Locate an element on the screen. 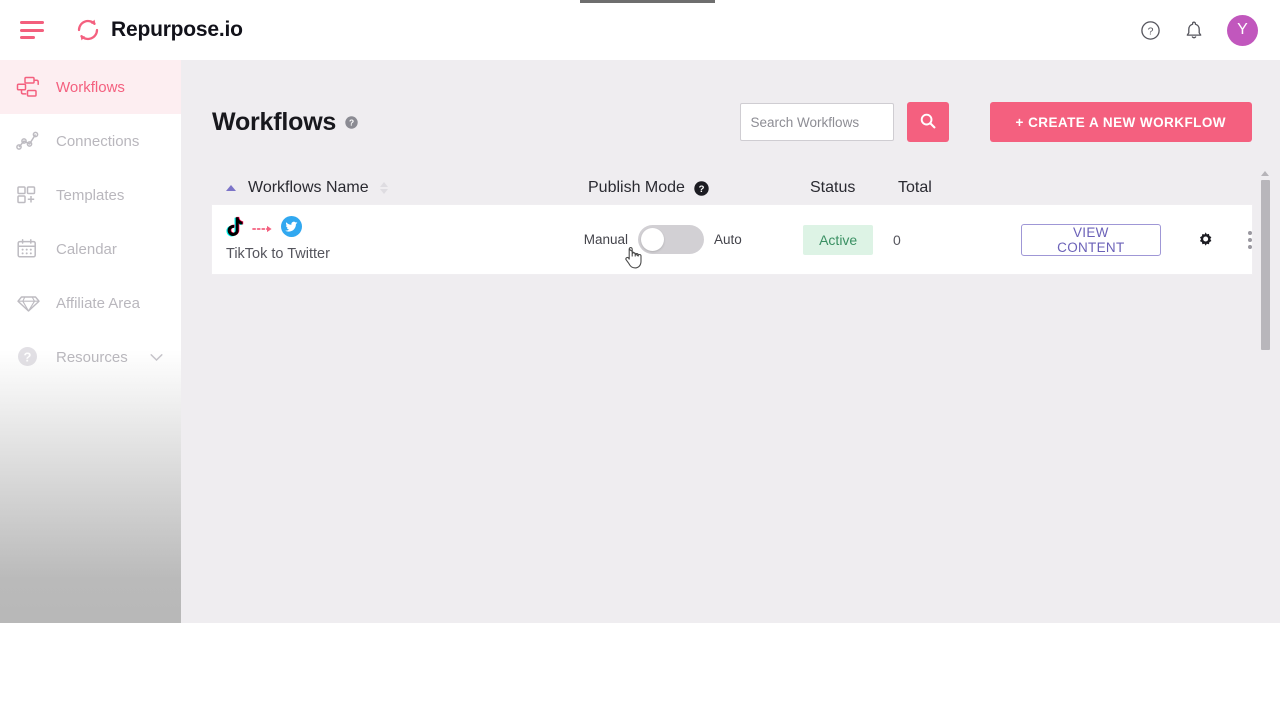  cell-total: 0 is located at coordinates (897, 239).